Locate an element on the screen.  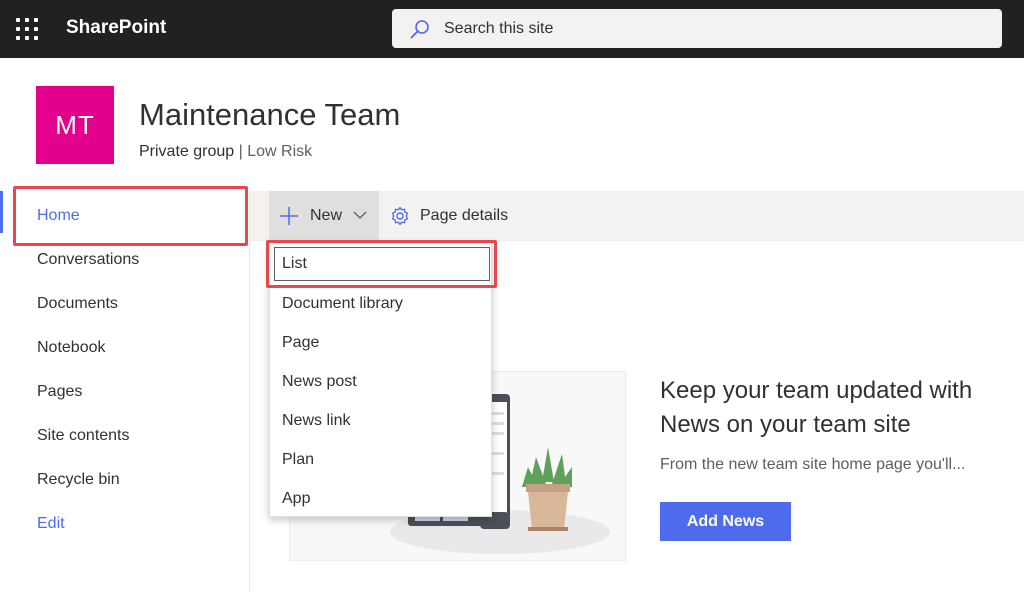
new-button-label: New is located at coordinates (326, 215).